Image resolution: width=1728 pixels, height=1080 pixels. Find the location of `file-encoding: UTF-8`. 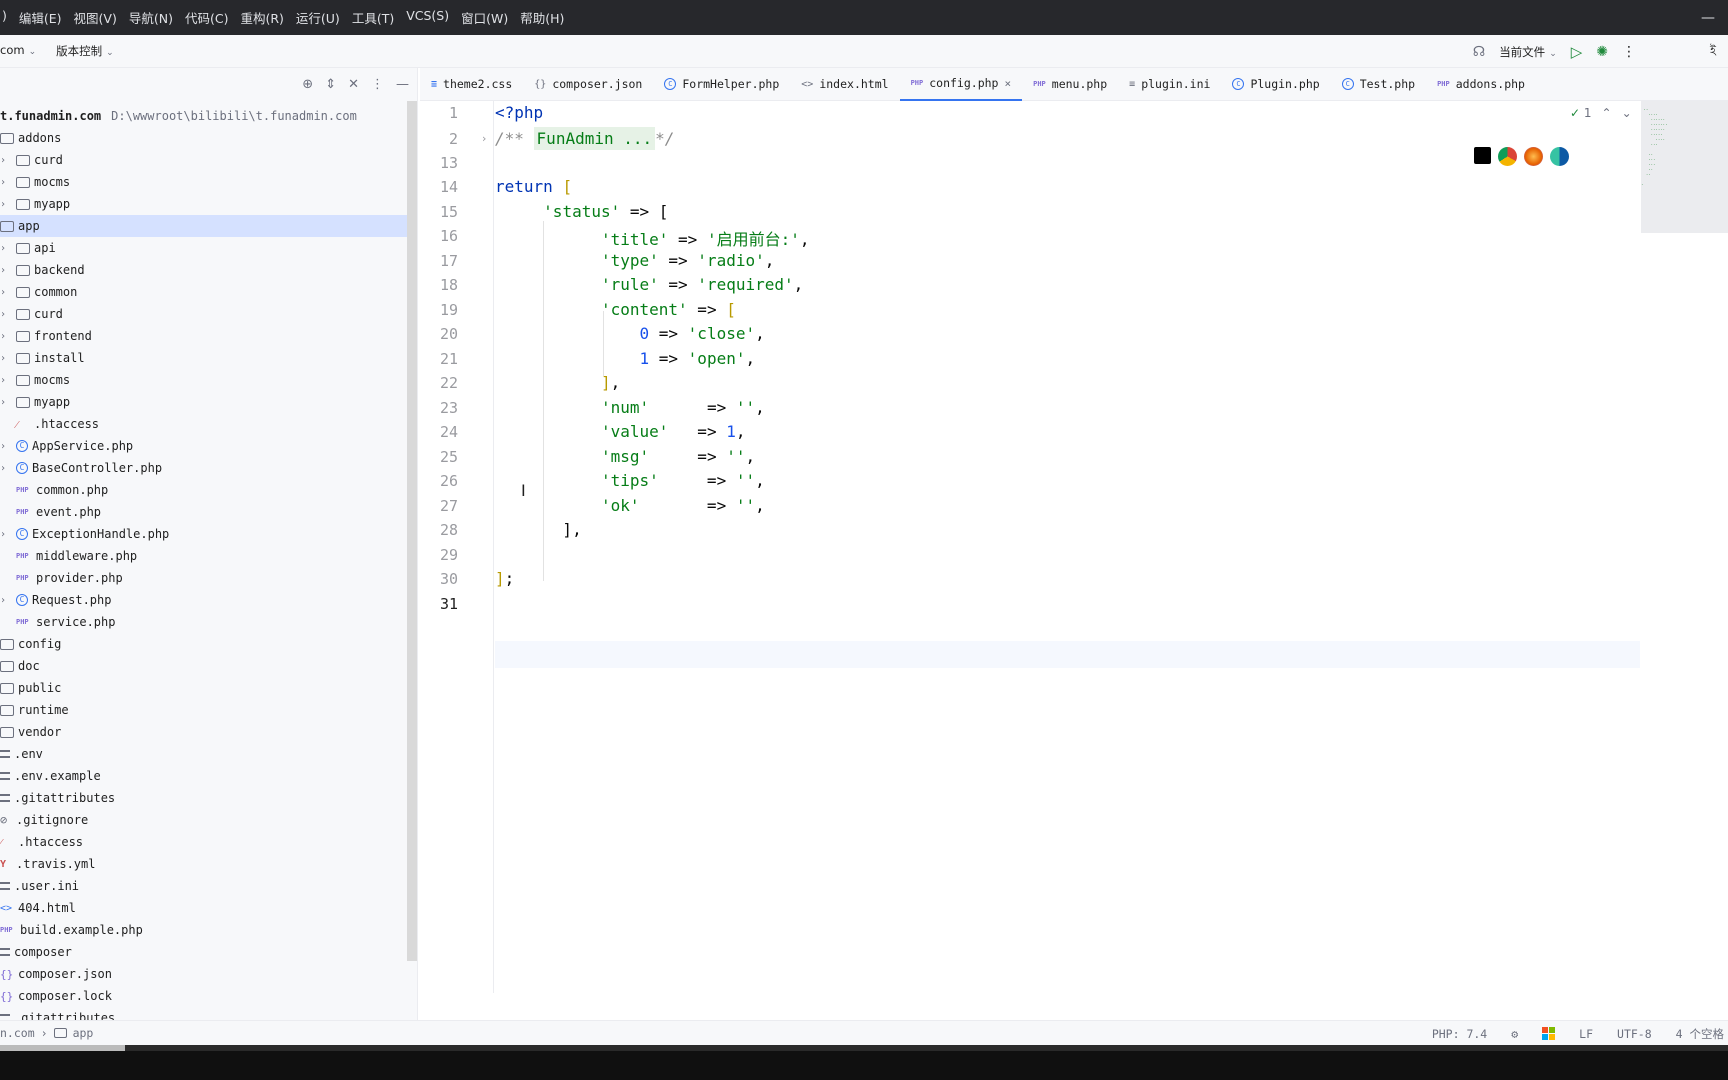

file-encoding: UTF-8 is located at coordinates (1634, 1034).